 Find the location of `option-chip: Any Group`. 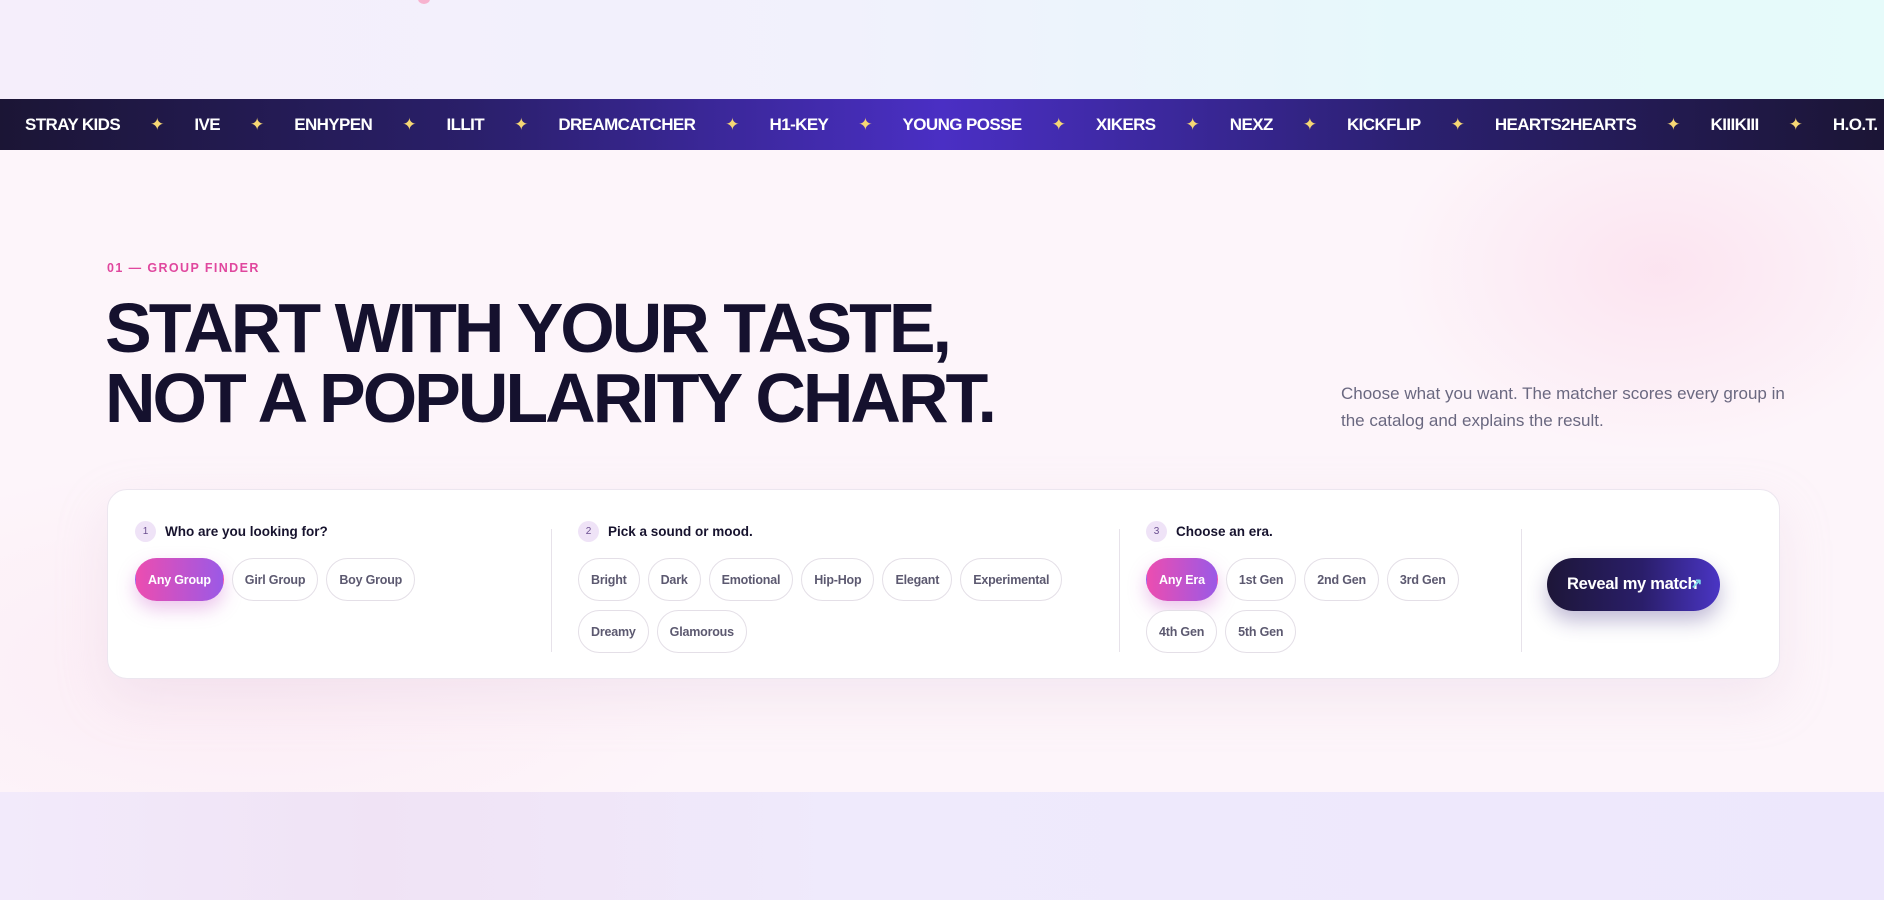

option-chip: Any Group is located at coordinates (179, 579).